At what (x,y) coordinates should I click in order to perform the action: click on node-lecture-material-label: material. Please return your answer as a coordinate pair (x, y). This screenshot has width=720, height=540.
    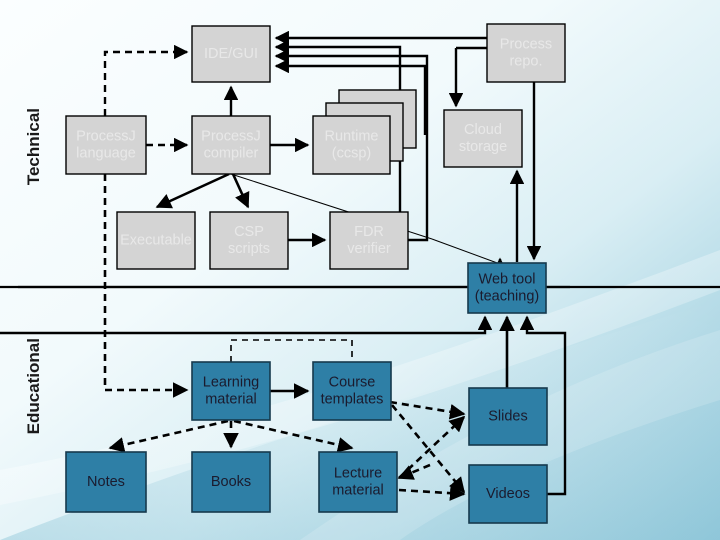
    Looking at the image, I should click on (358, 490).